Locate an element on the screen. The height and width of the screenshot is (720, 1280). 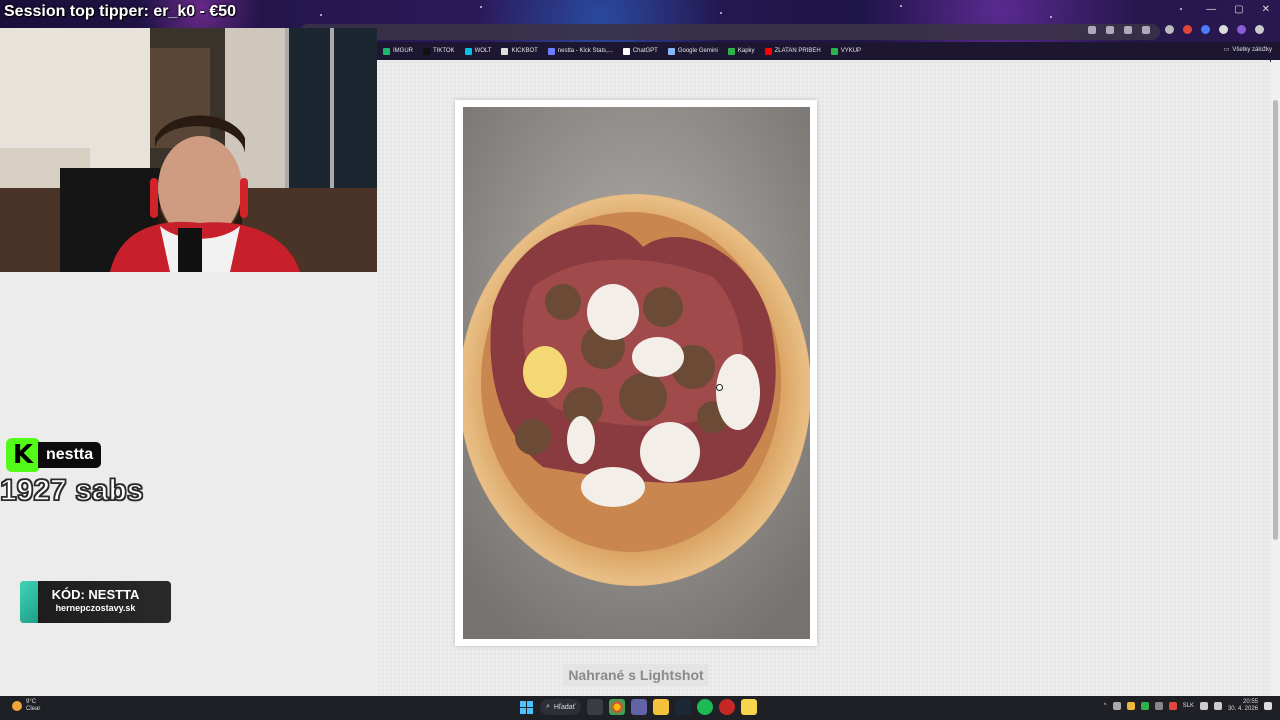
bookmark-label: KICKBOT is located at coordinates (524, 51).